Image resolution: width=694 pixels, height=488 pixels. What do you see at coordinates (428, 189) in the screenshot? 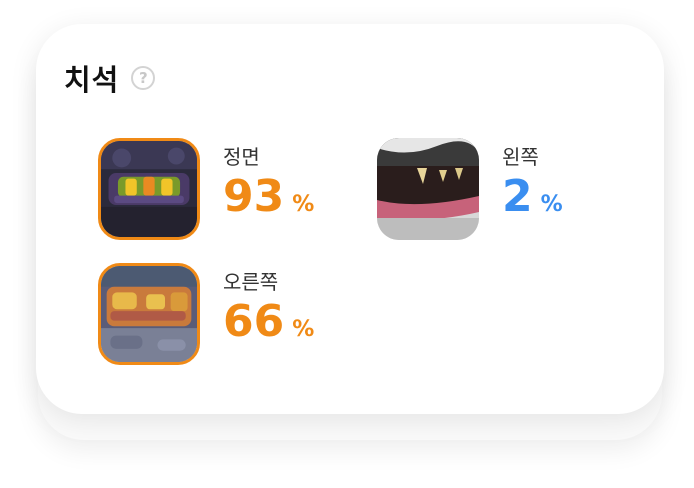
I see `left-teeth-photo` at bounding box center [428, 189].